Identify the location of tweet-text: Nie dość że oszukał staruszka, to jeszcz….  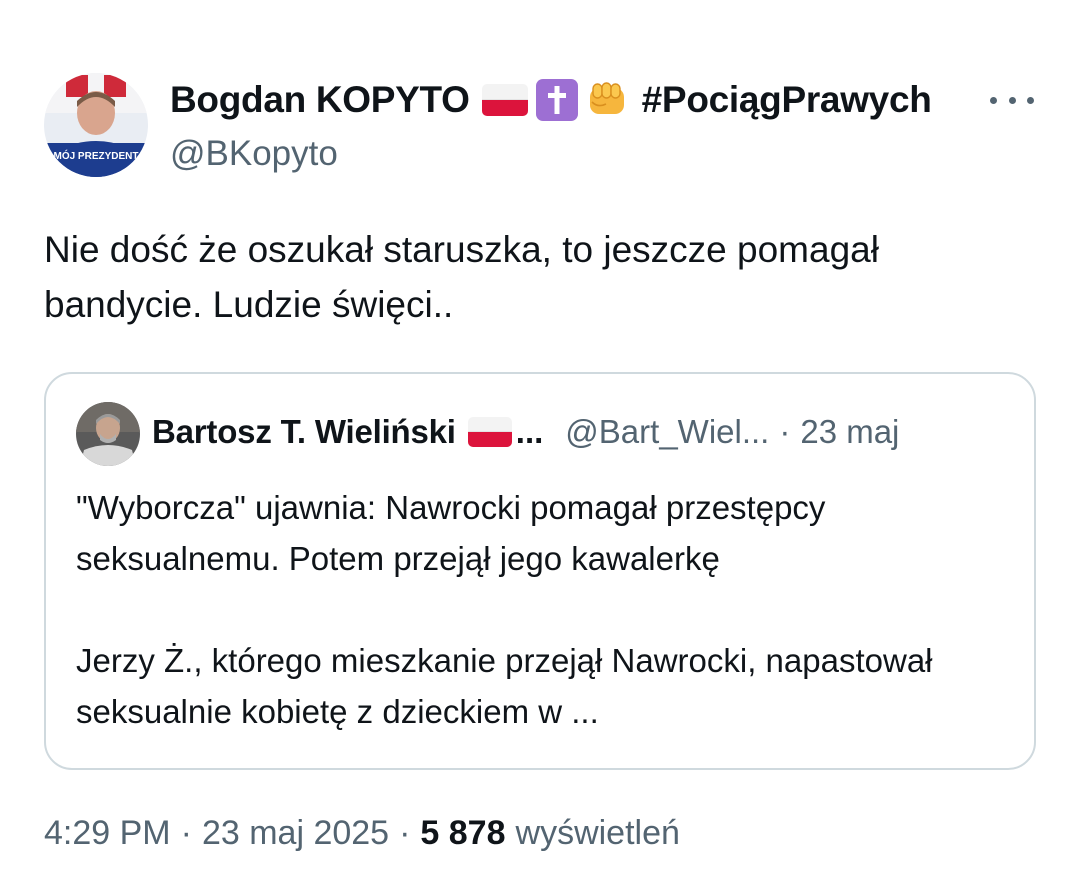
(461, 277).